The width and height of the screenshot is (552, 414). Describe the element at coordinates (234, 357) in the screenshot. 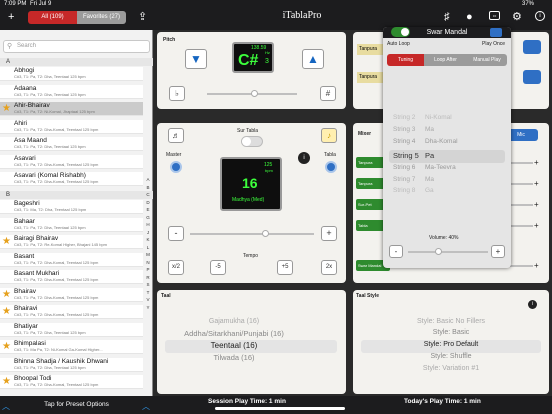

I see `taal-option: Tilwada (16)` at that location.